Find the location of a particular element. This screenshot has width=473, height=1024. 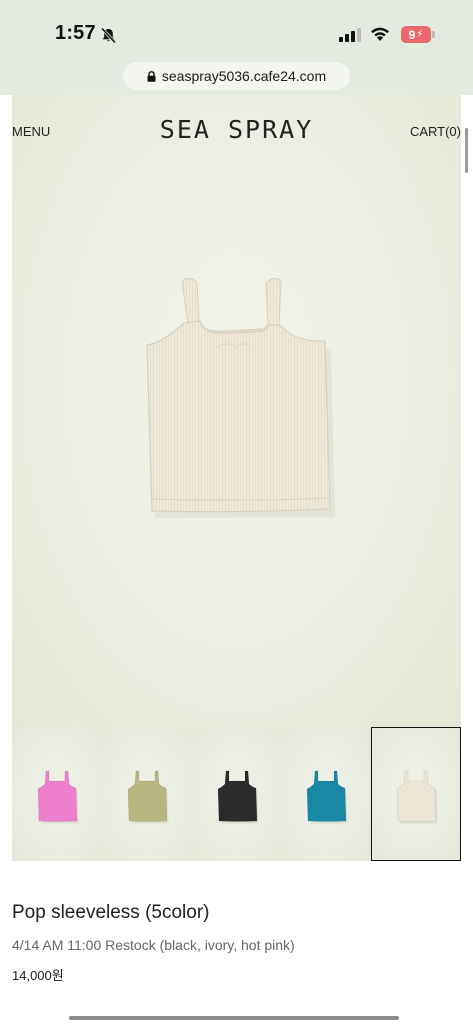

scrollbar is located at coordinates (466, 150).